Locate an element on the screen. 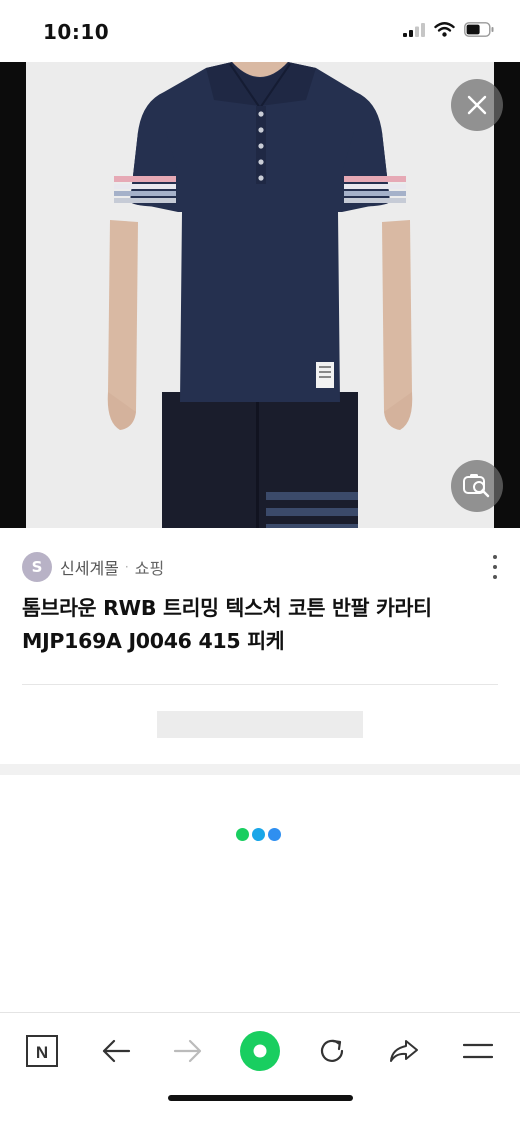 The width and height of the screenshot is (520, 1126). status-bar: 10:10 is located at coordinates (260, 31).